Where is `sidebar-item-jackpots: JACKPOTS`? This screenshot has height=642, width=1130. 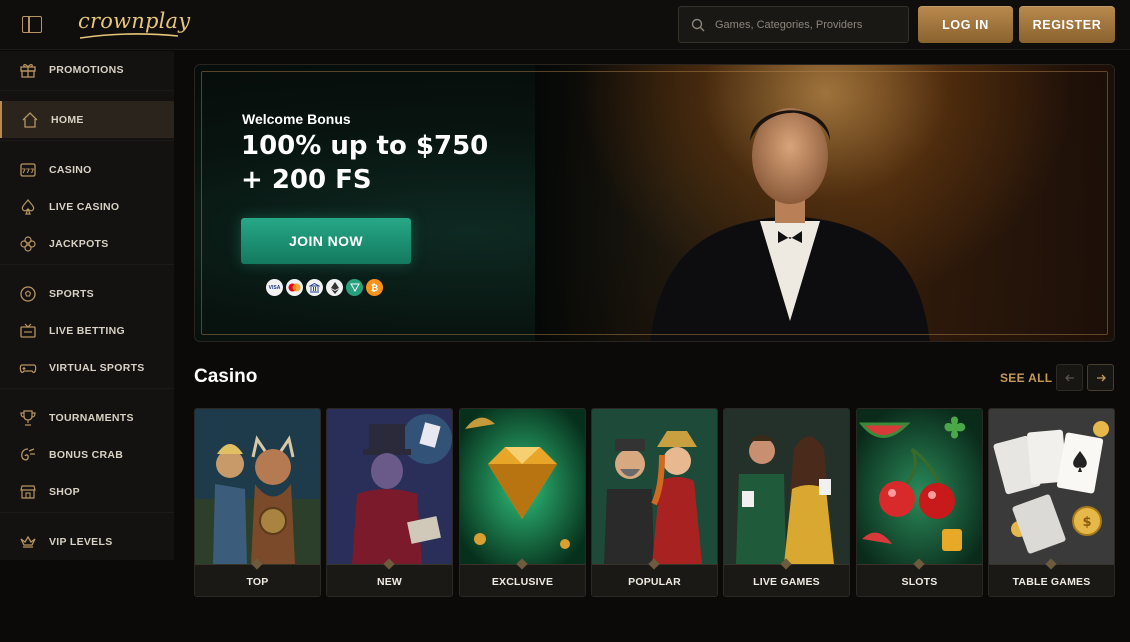
sidebar-item-jackpots: JACKPOTS is located at coordinates (87, 243).